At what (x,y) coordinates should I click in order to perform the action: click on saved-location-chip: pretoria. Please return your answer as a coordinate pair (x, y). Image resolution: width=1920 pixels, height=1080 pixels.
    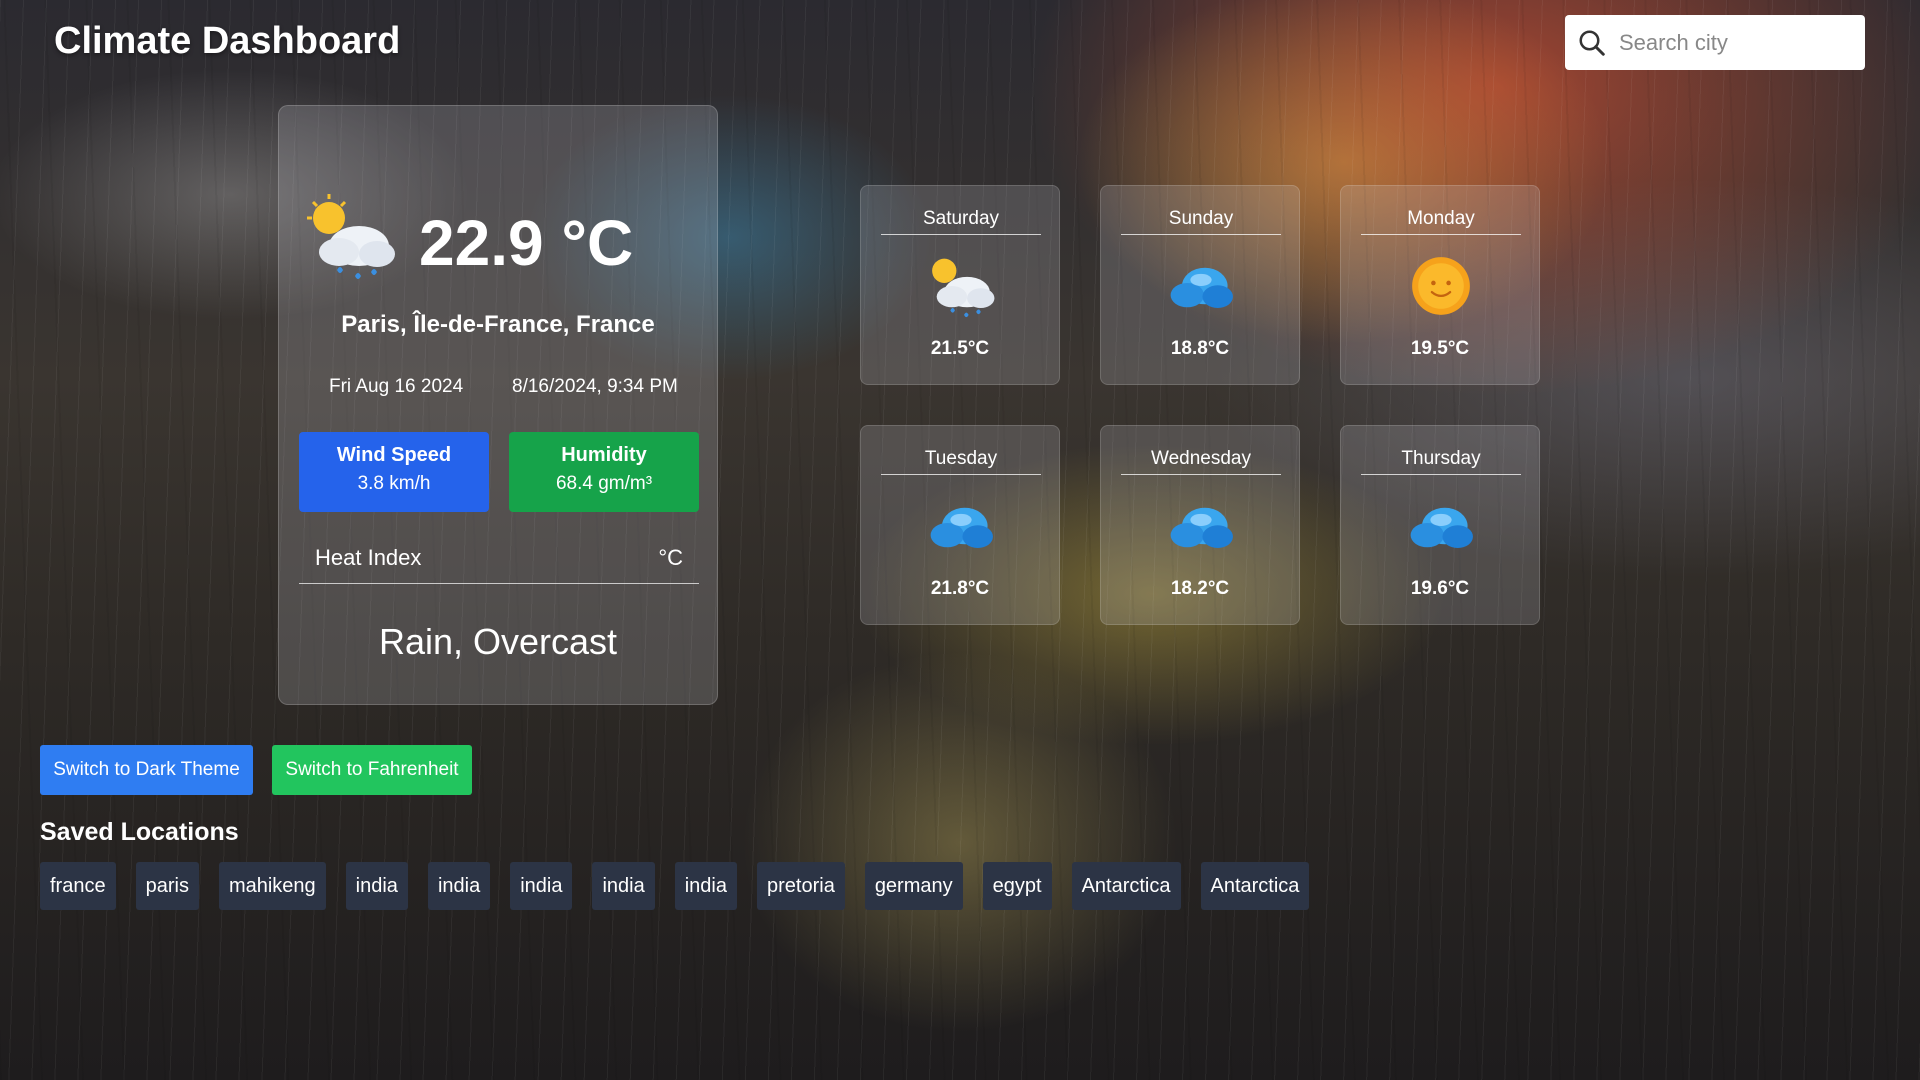
    Looking at the image, I should click on (801, 886).